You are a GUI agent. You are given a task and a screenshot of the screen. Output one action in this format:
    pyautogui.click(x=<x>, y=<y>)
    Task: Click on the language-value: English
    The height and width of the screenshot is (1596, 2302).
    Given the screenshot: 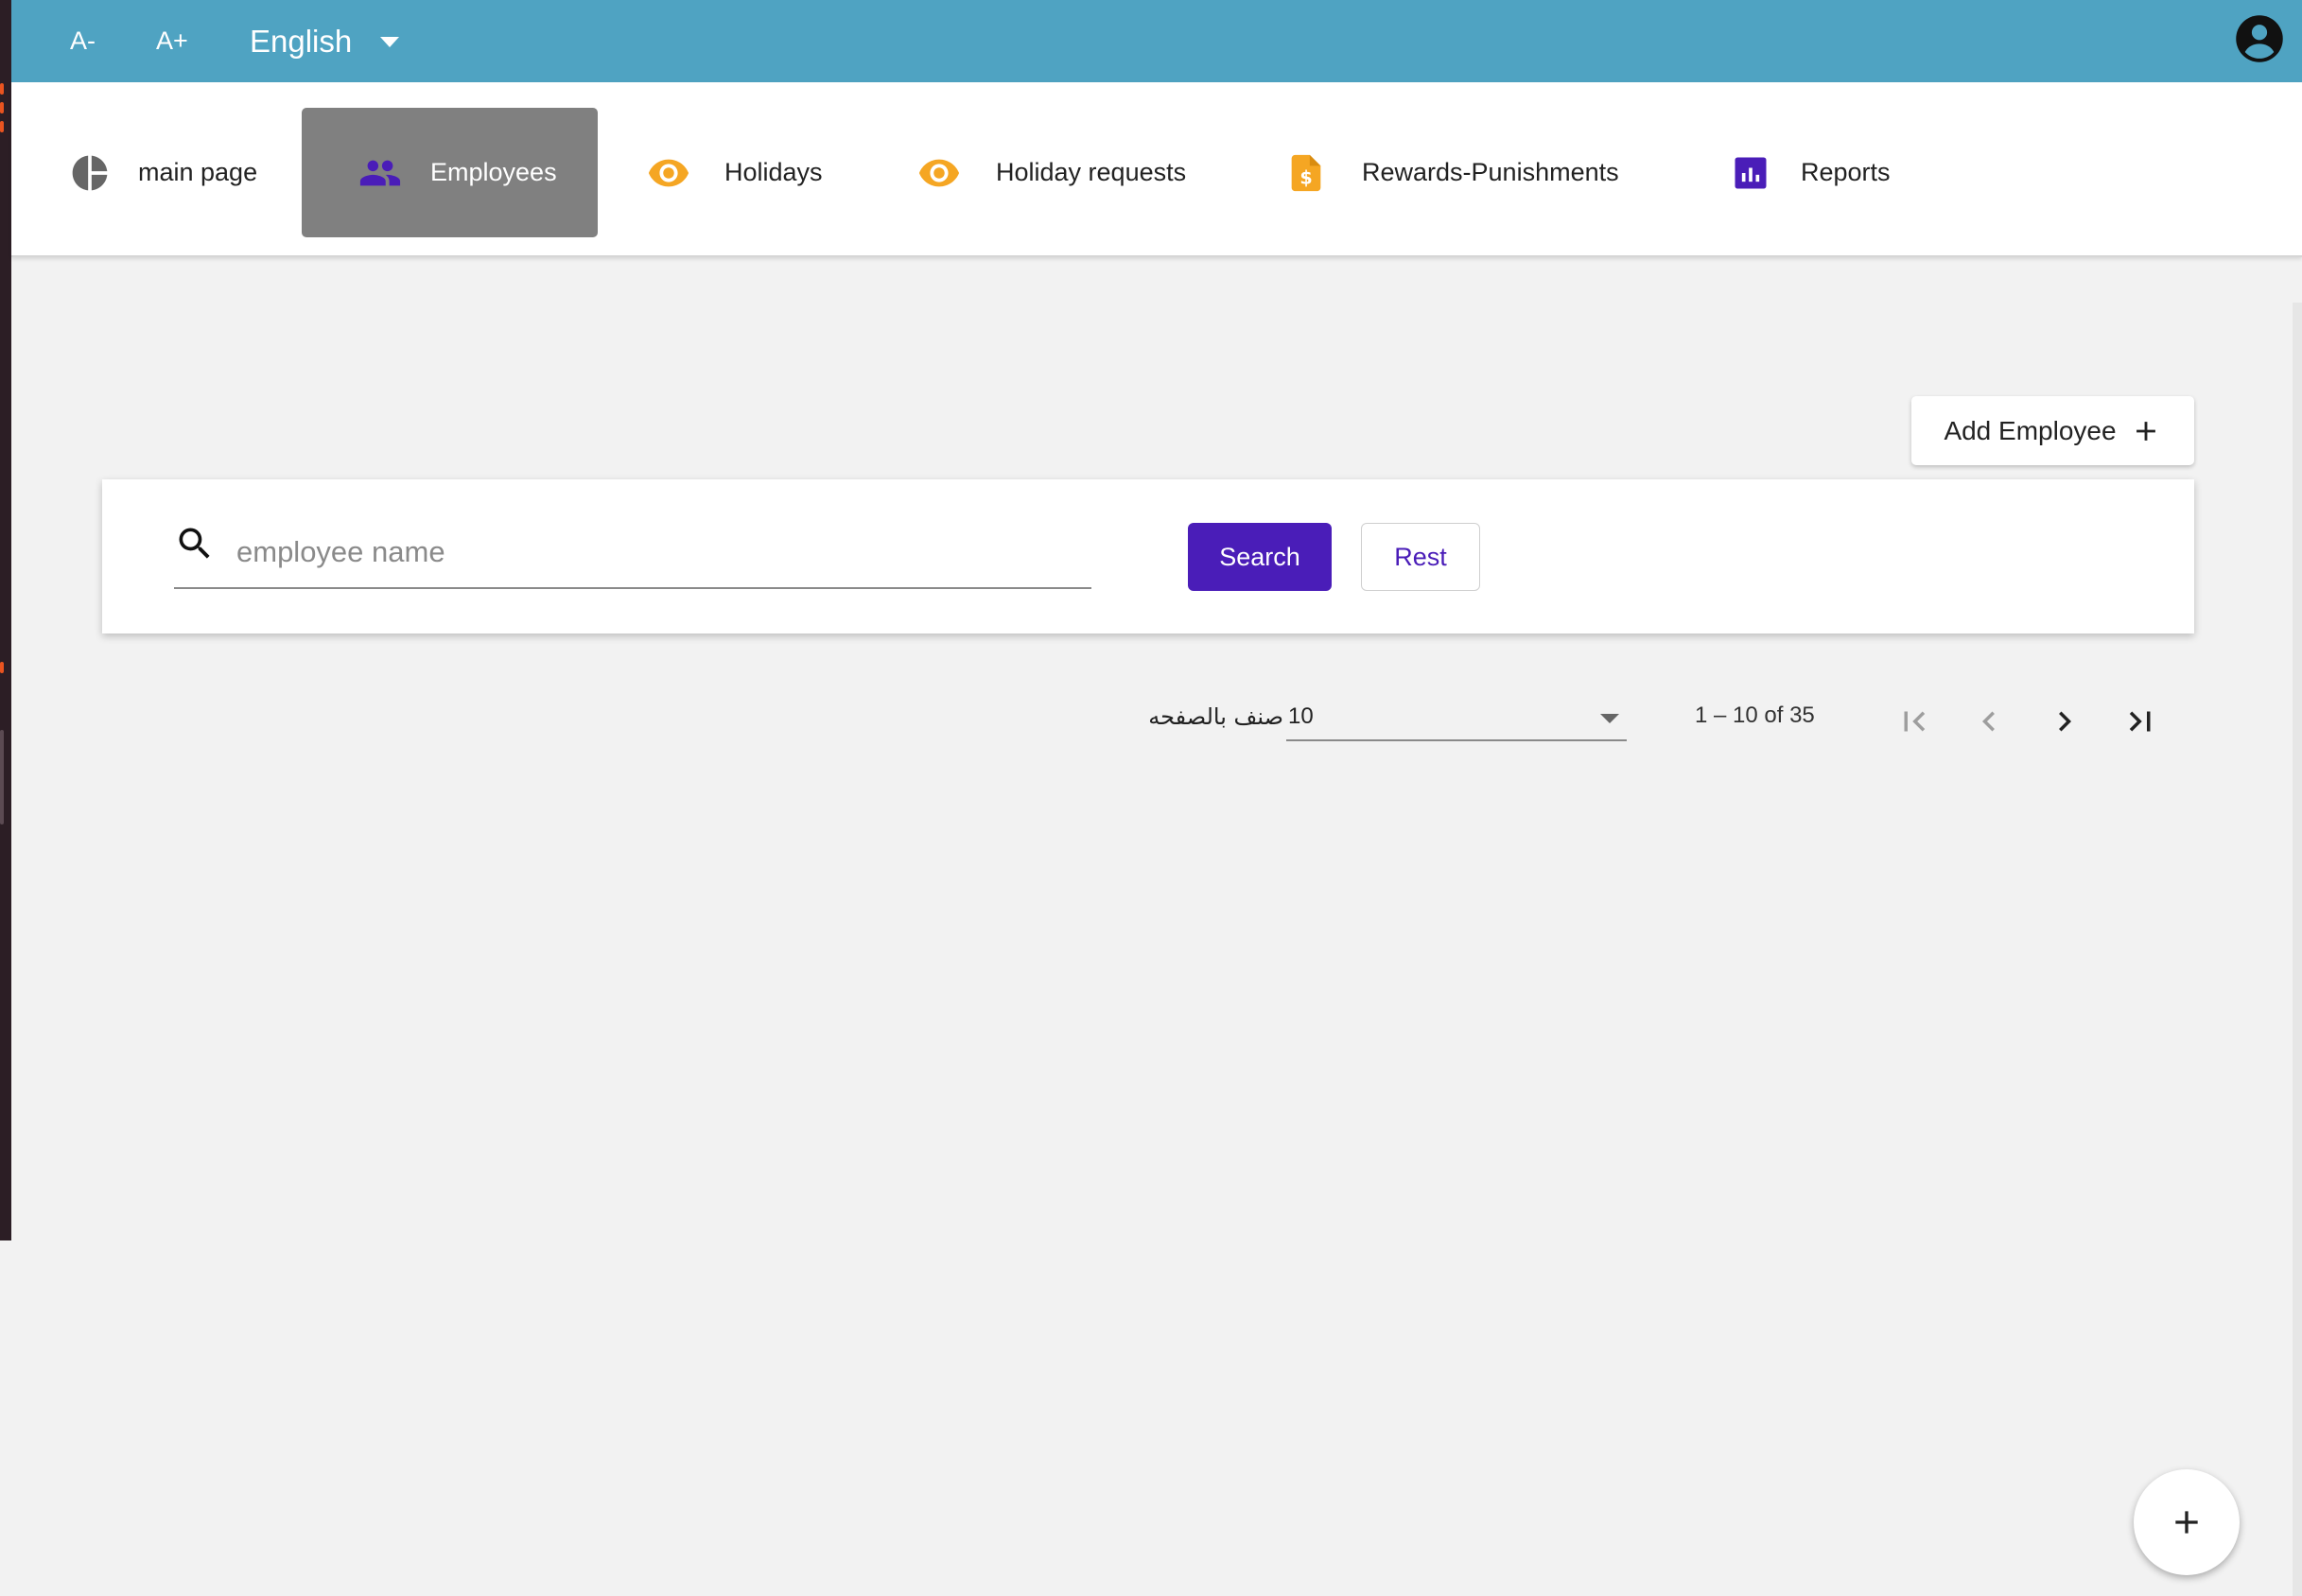 What is the action you would take?
    pyautogui.click(x=302, y=41)
    